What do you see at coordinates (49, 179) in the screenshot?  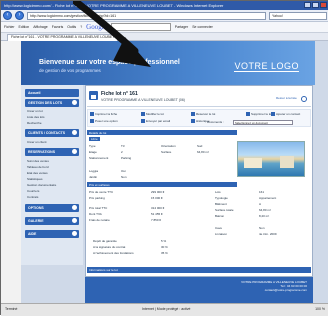 I see `sidebar-item-stats: Statistiques` at bounding box center [49, 179].